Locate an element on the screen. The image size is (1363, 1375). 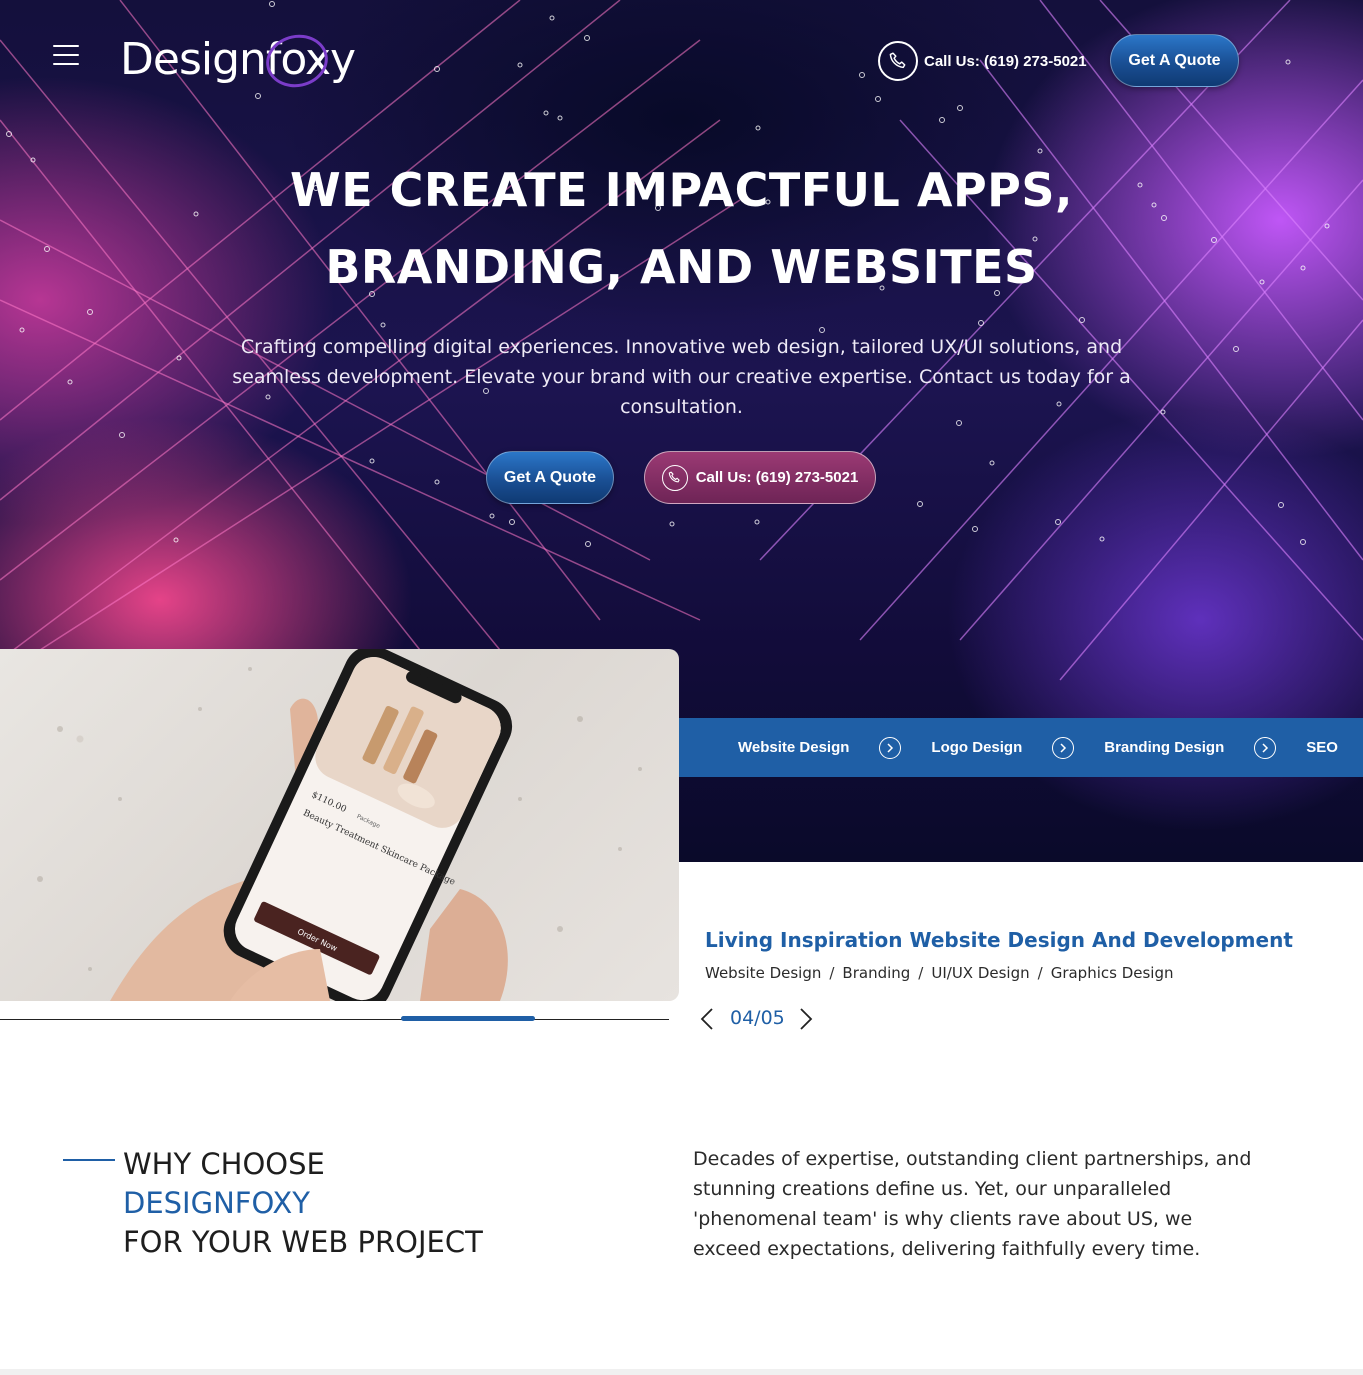
slider-prev-chevron-left-icon is located at coordinates (707, 1019).